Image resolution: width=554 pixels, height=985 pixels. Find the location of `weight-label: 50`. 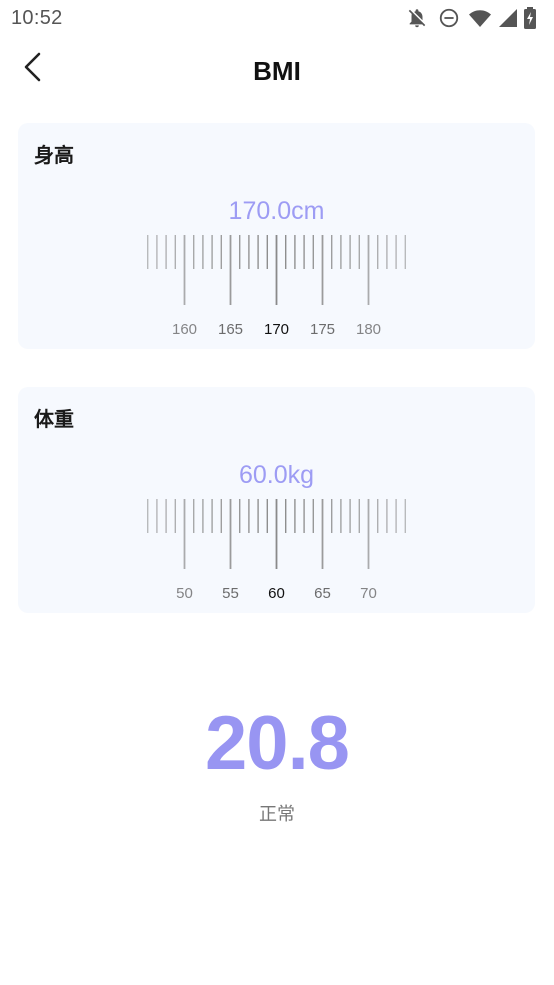

weight-label: 50 is located at coordinates (184, 593).